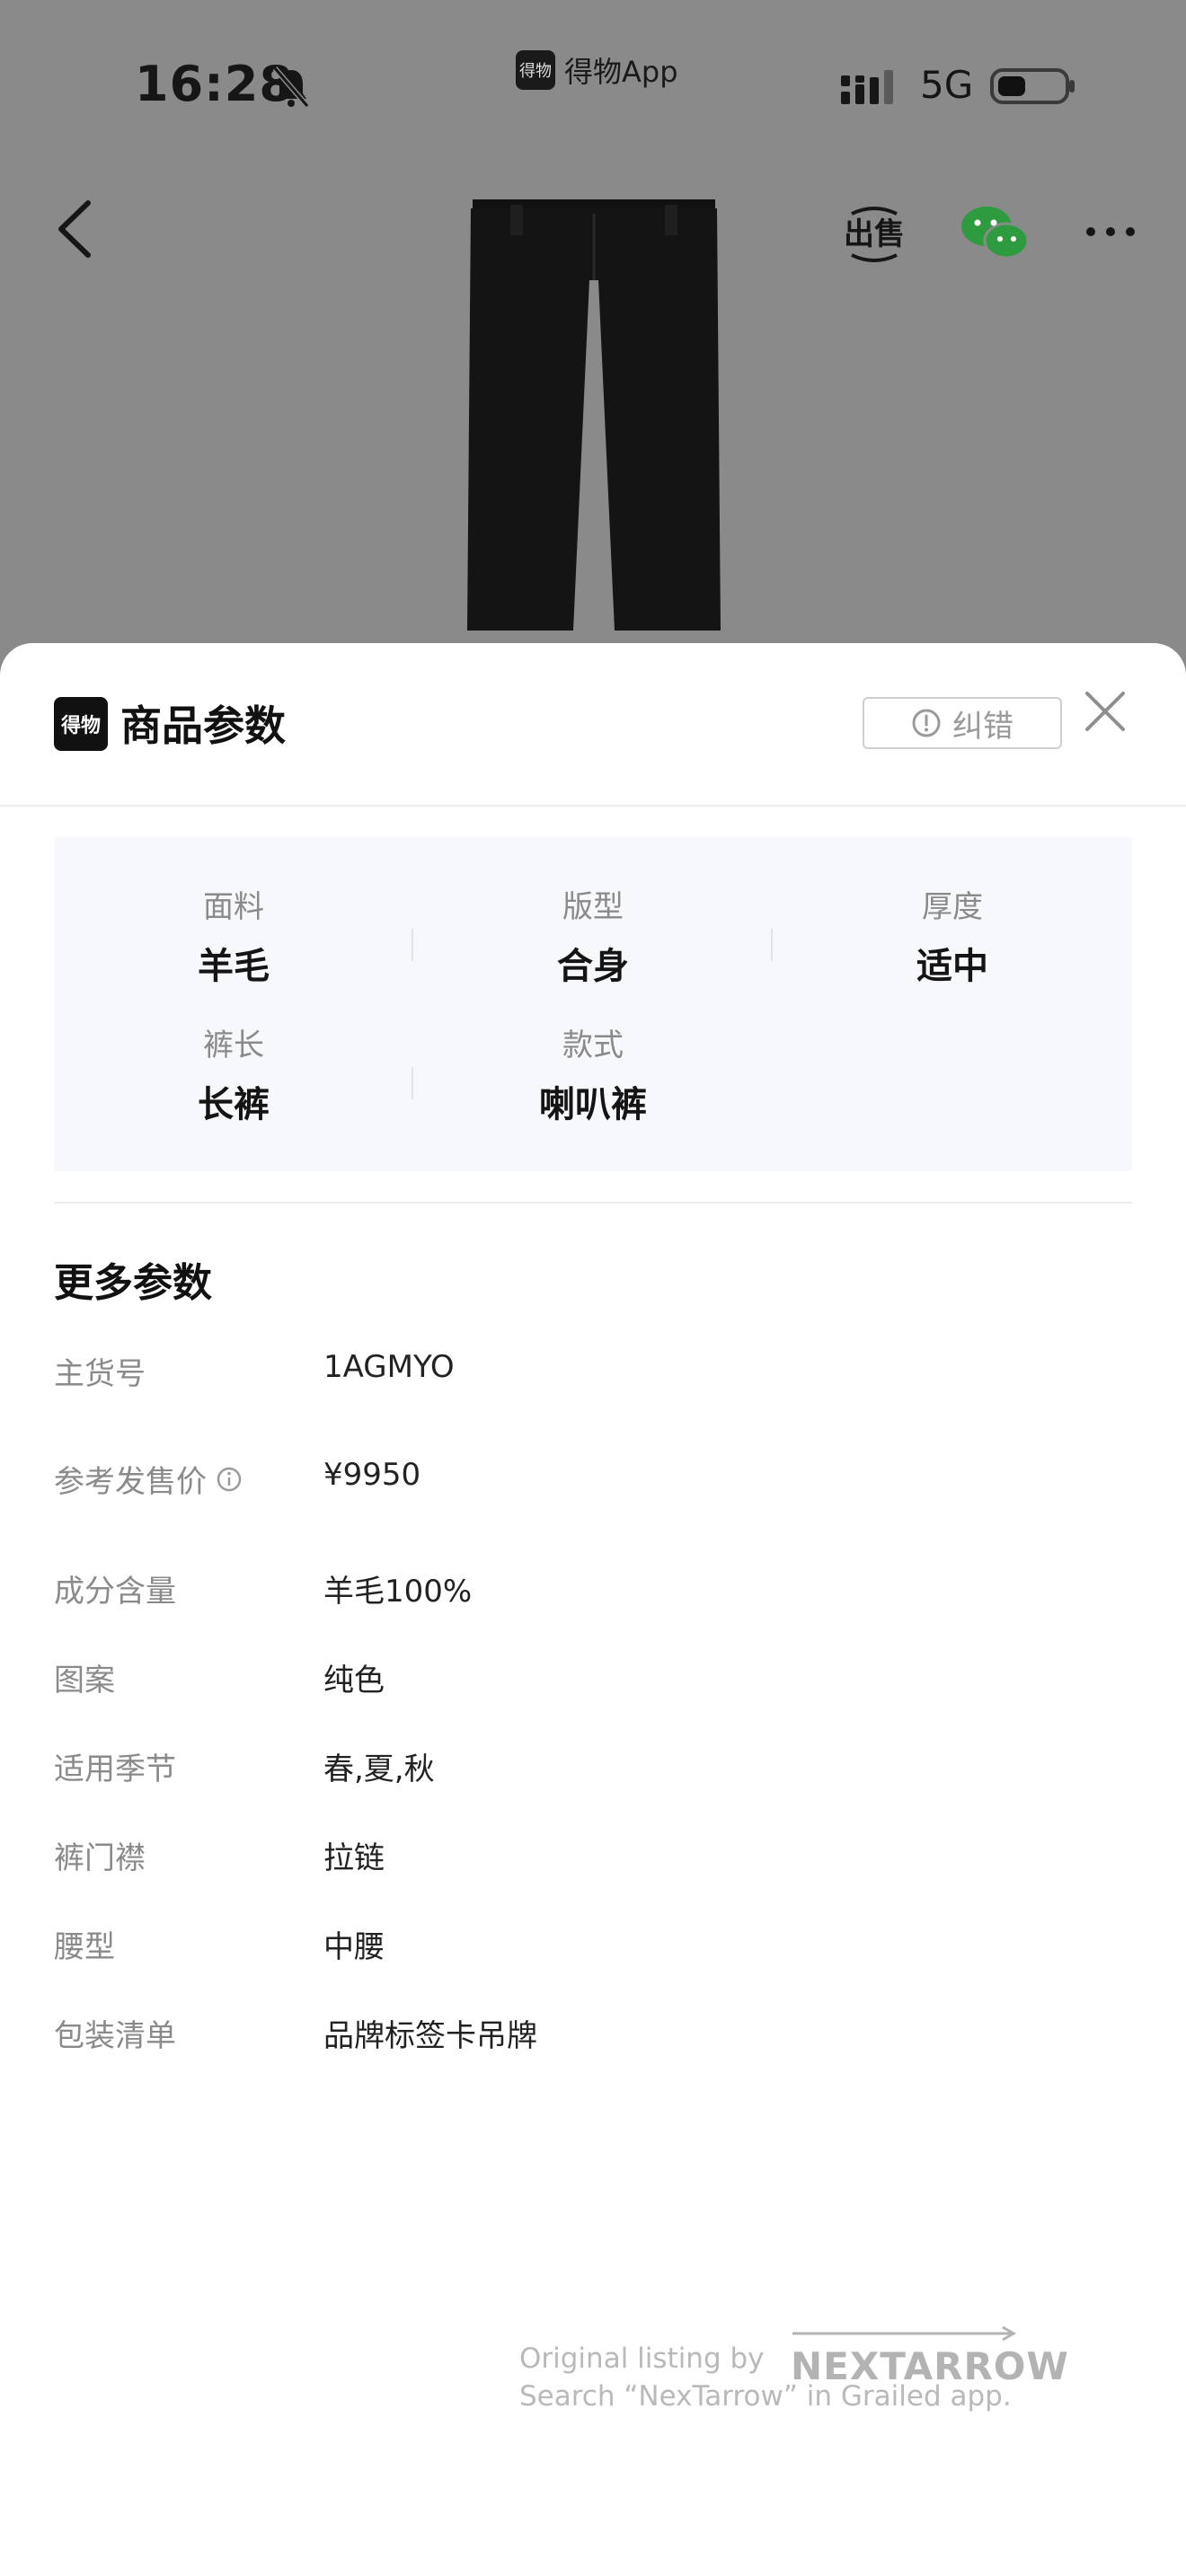 The width and height of the screenshot is (1186, 2576). I want to click on param-value: 喇叭裤, so click(593, 1104).